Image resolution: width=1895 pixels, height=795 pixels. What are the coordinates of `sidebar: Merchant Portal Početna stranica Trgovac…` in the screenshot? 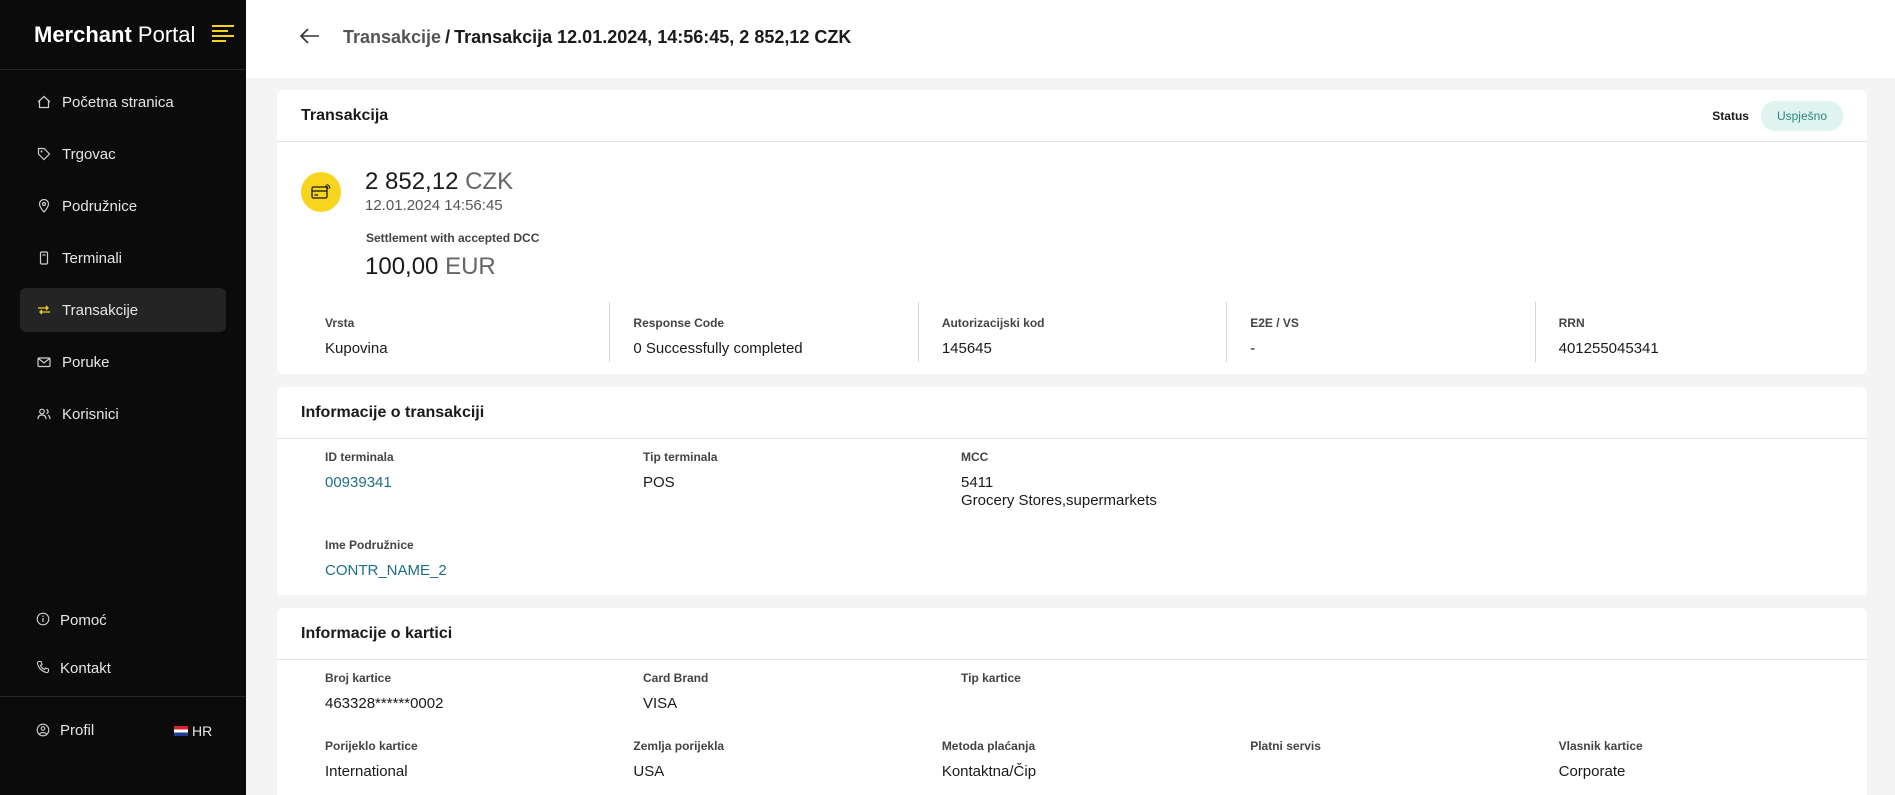 It's located at (123, 397).